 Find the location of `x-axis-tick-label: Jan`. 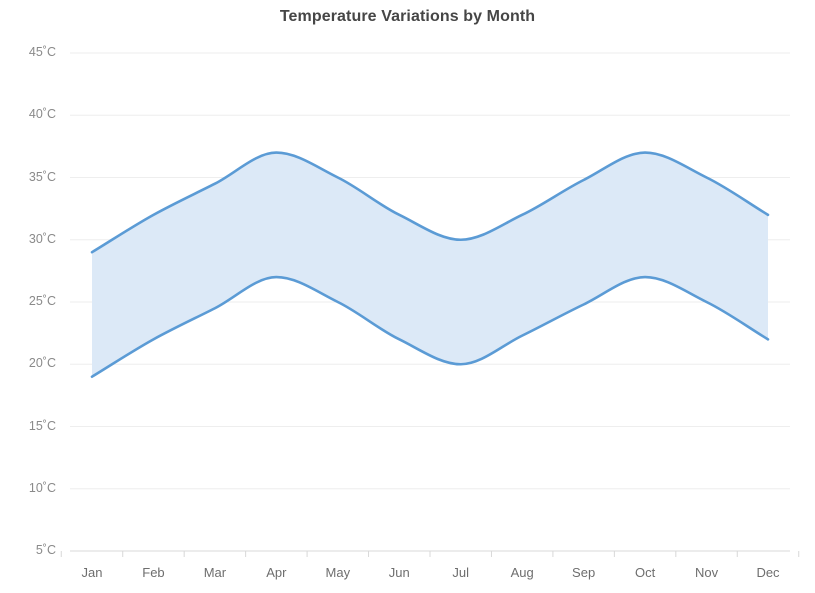

x-axis-tick-label: Jan is located at coordinates (92, 572).